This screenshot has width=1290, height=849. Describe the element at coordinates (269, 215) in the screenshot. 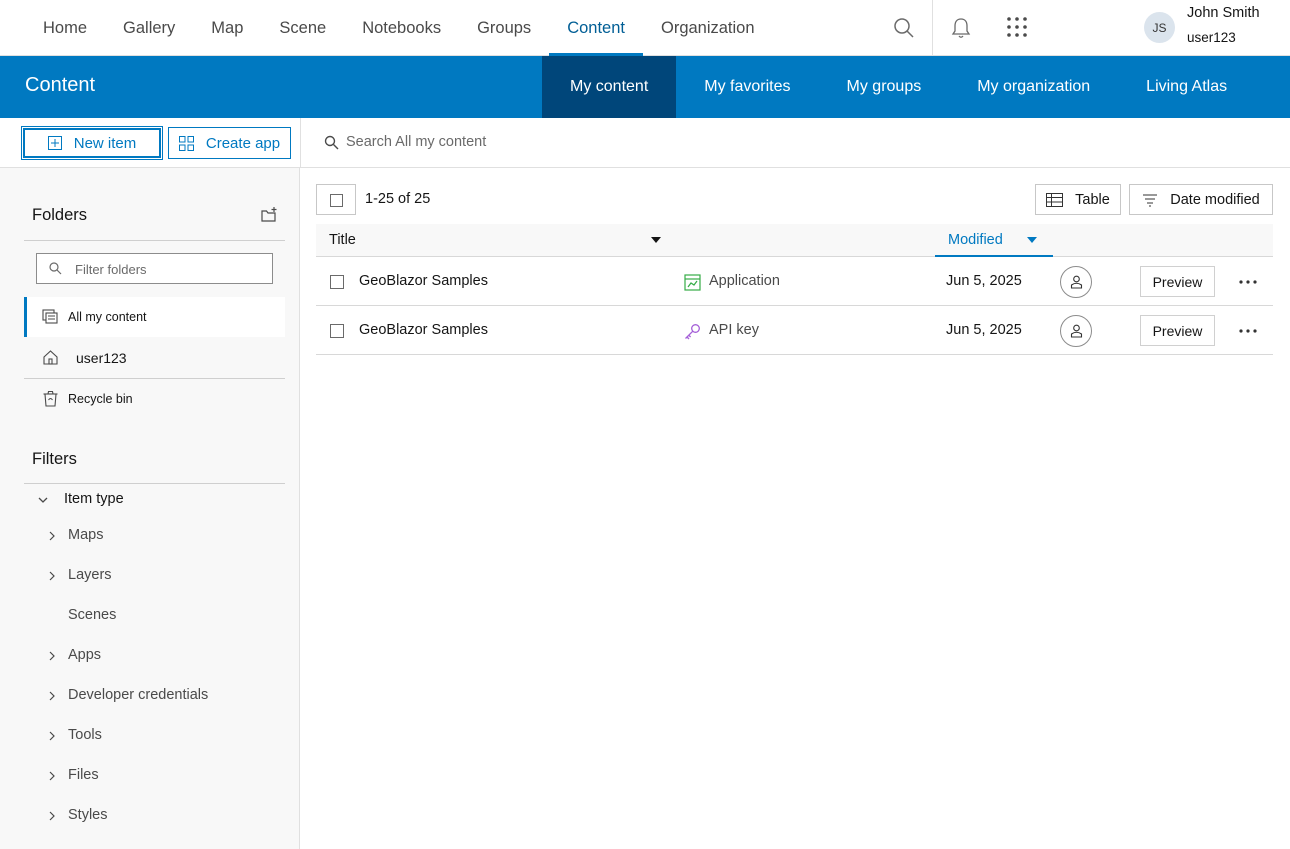

I see `add-folder-icon` at that location.